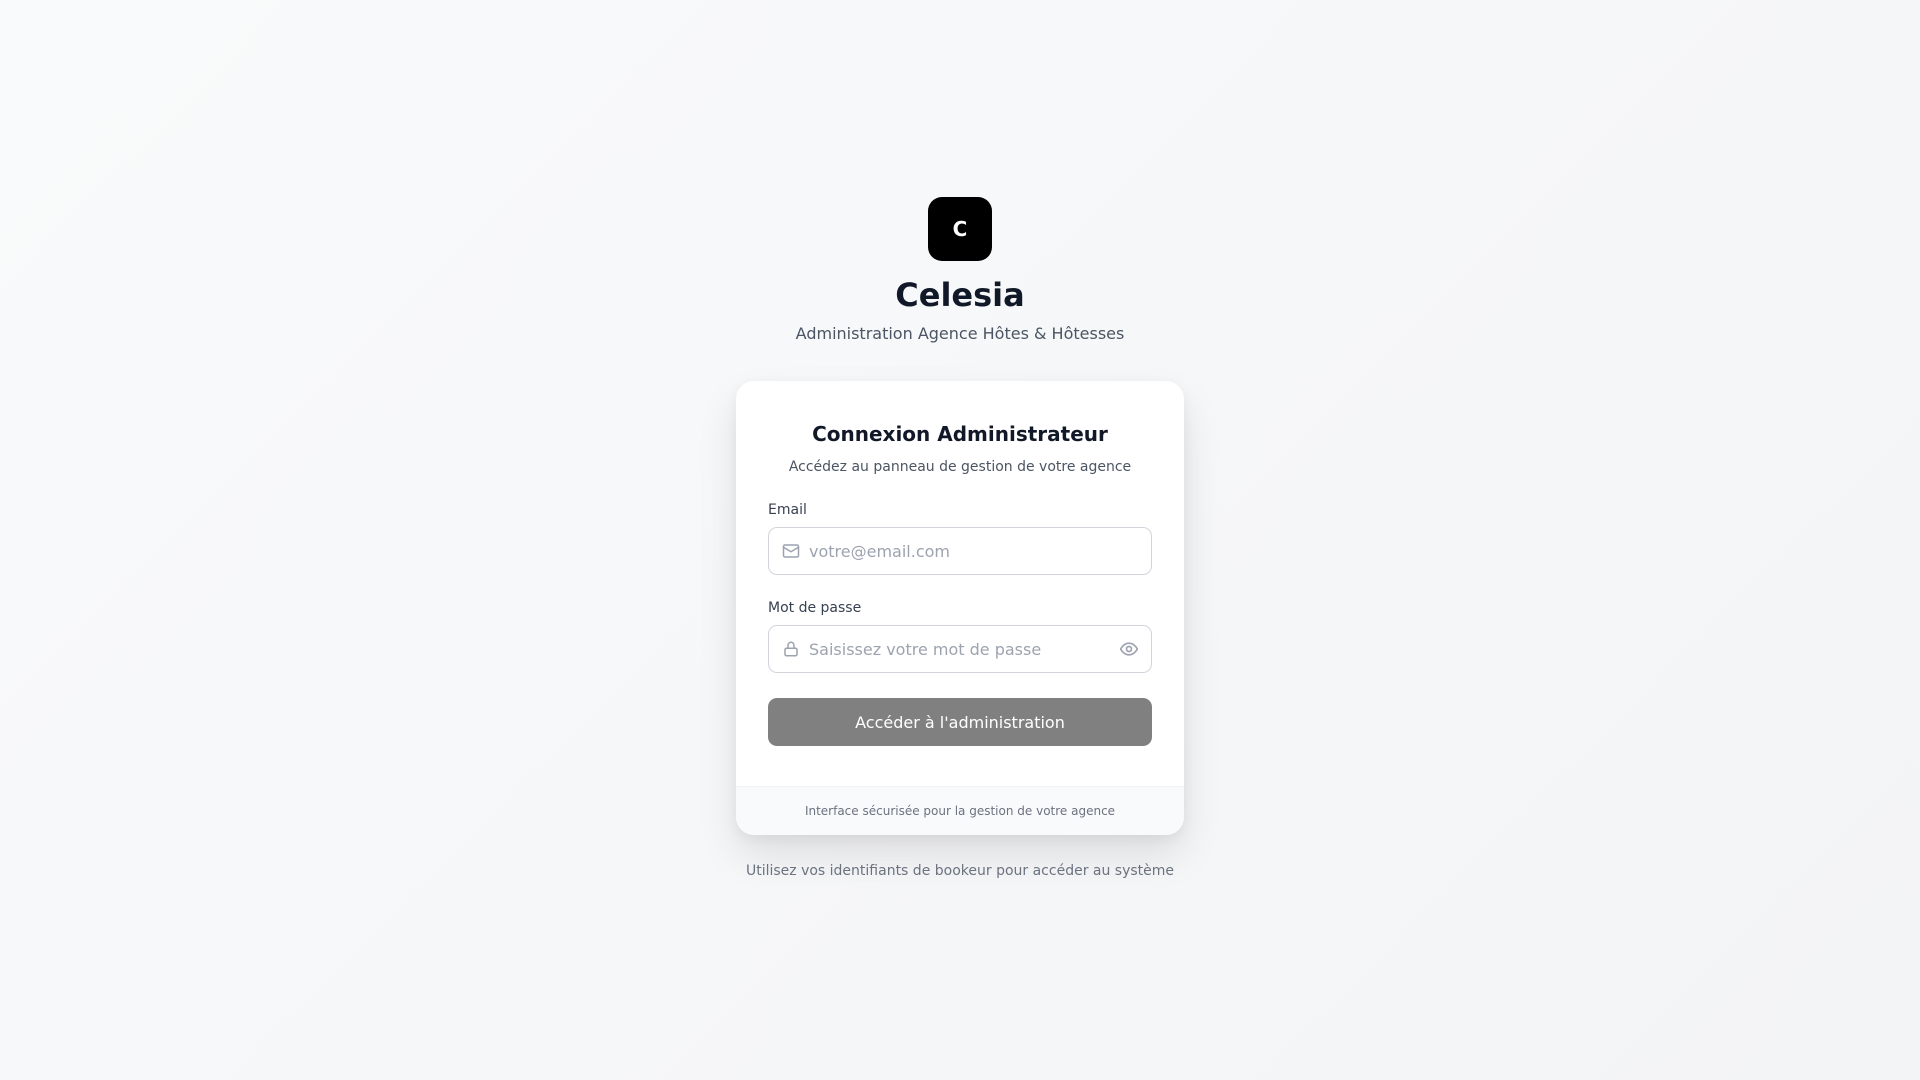 The width and height of the screenshot is (1920, 1080). I want to click on brand-tagline: Administration Agence Hôtes & Hôtesses, so click(960, 333).